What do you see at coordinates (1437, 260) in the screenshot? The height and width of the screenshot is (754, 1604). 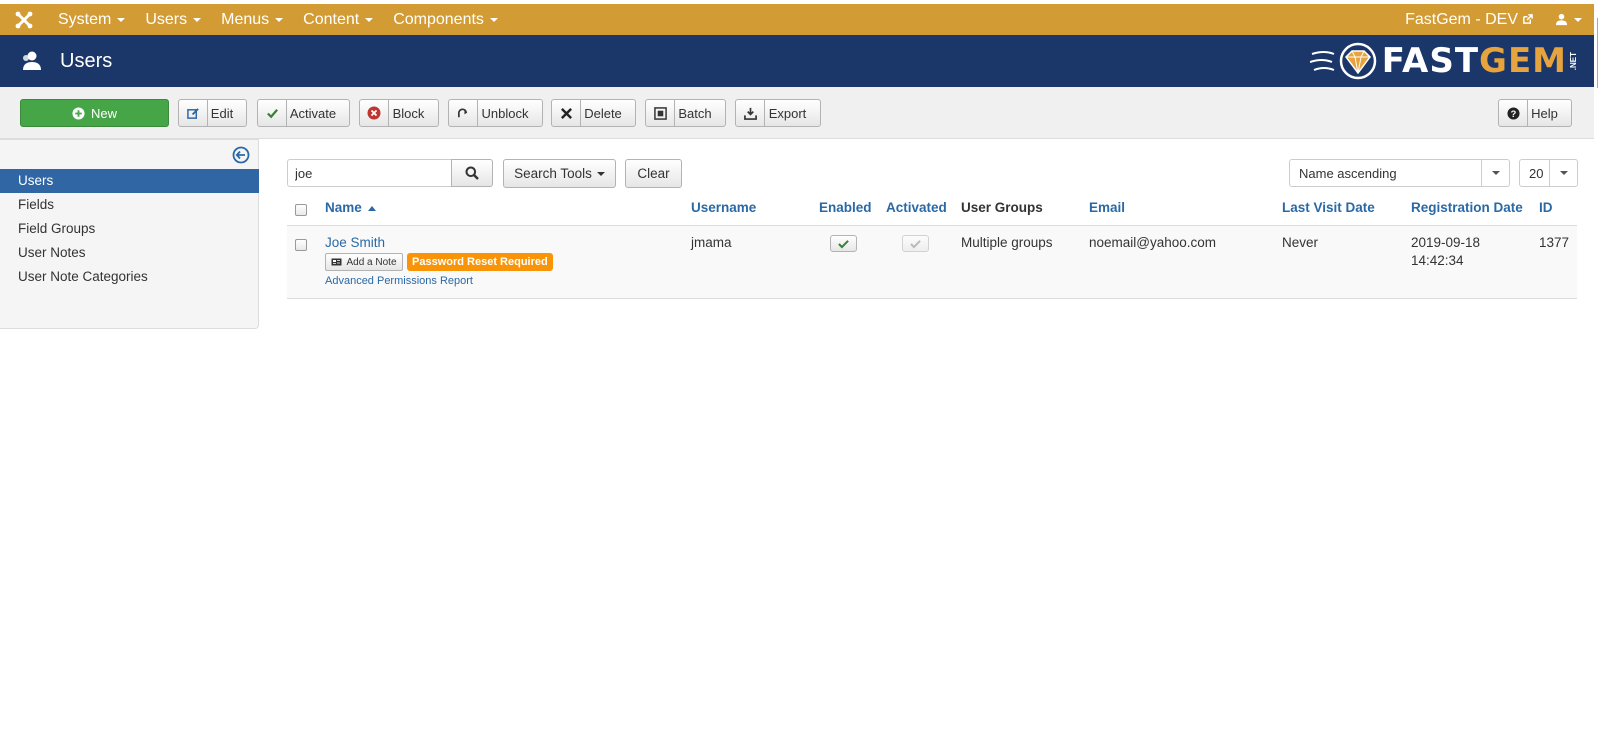 I see `registration-time-cell: 14:42:34` at bounding box center [1437, 260].